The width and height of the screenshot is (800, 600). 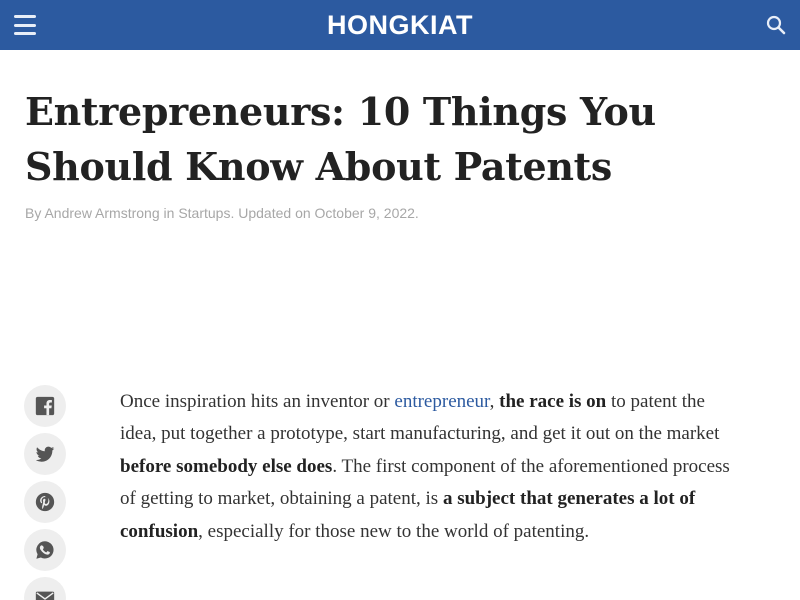 What do you see at coordinates (257, 401) in the screenshot?
I see `paragraph-text: Once inspiration hits an inventor or` at bounding box center [257, 401].